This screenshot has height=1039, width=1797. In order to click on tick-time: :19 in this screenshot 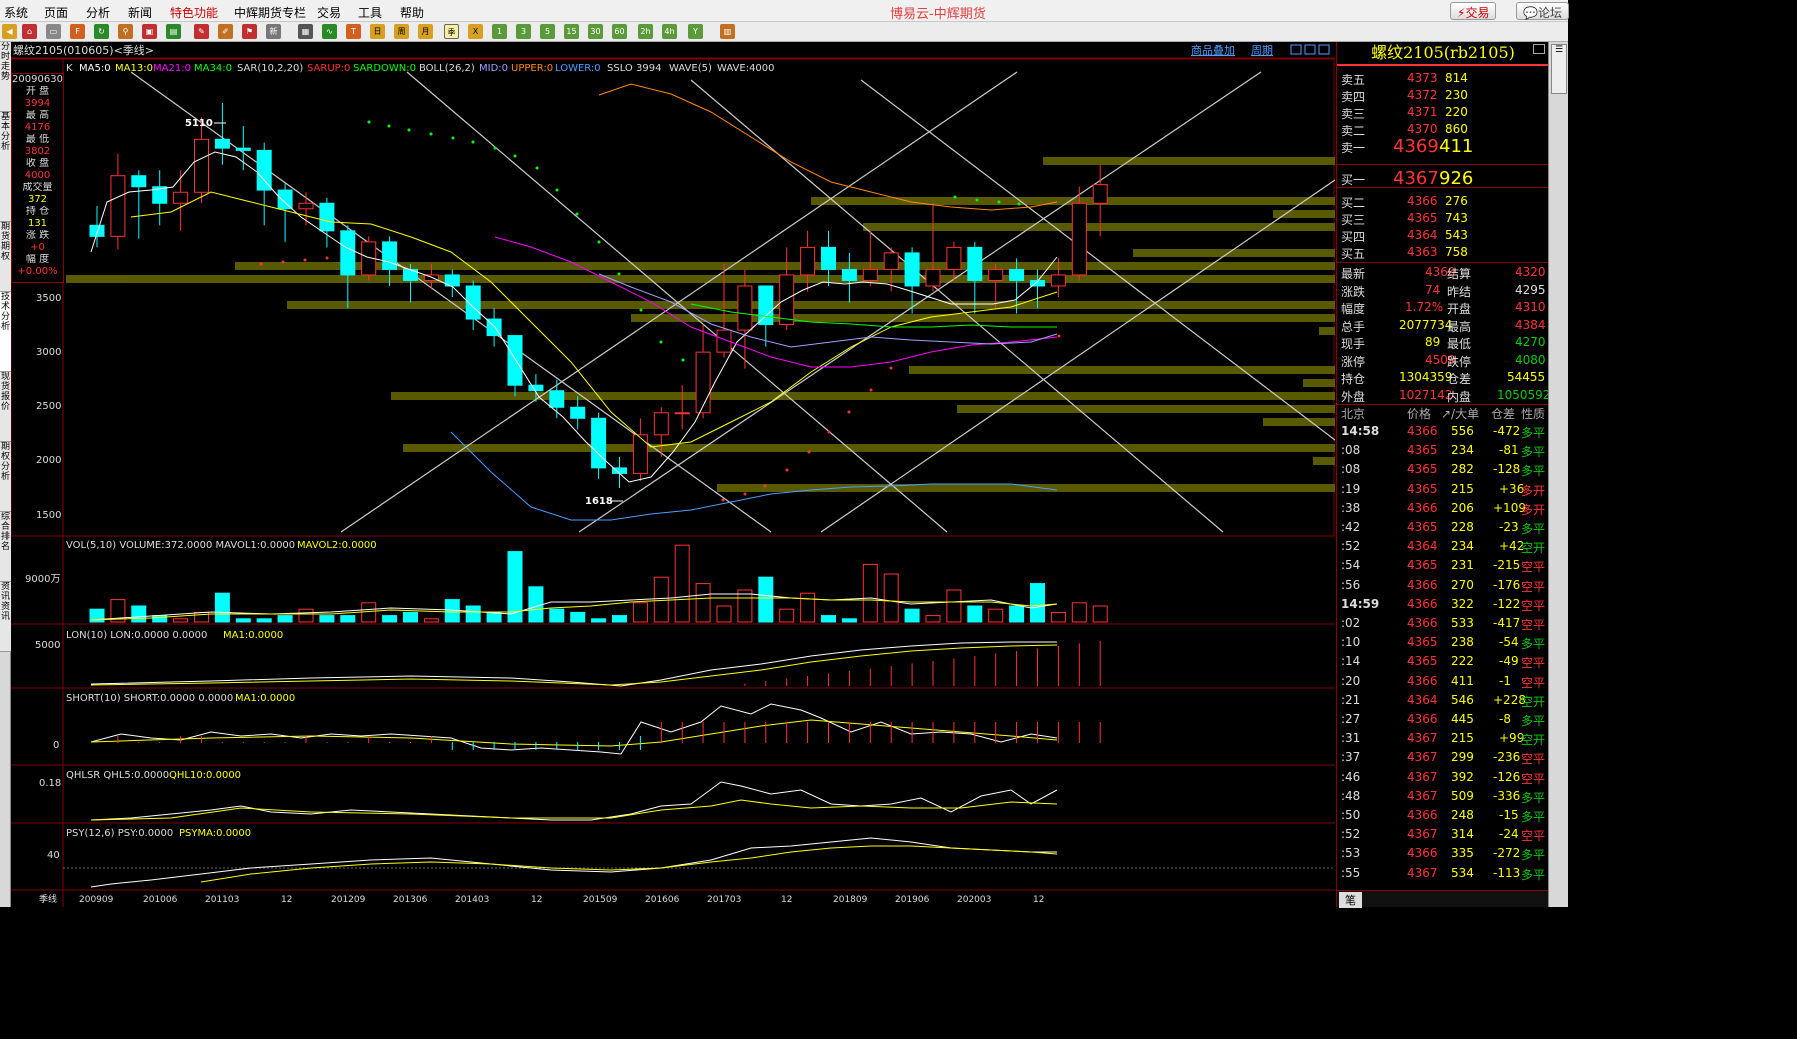, I will do `click(1351, 488)`.